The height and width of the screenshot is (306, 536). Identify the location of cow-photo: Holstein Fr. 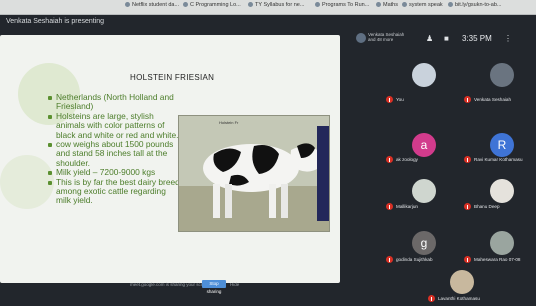
(254, 173).